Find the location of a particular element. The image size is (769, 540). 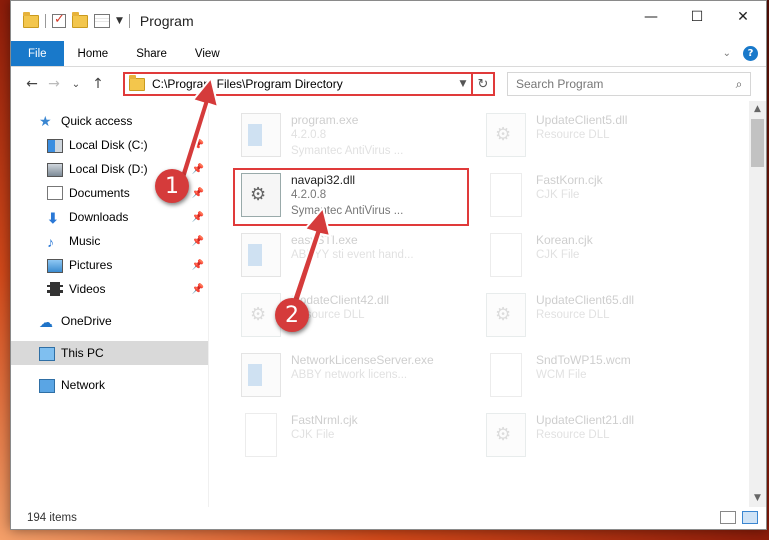

vertical-scrollbar: ▲ ▼ is located at coordinates (757, 304).